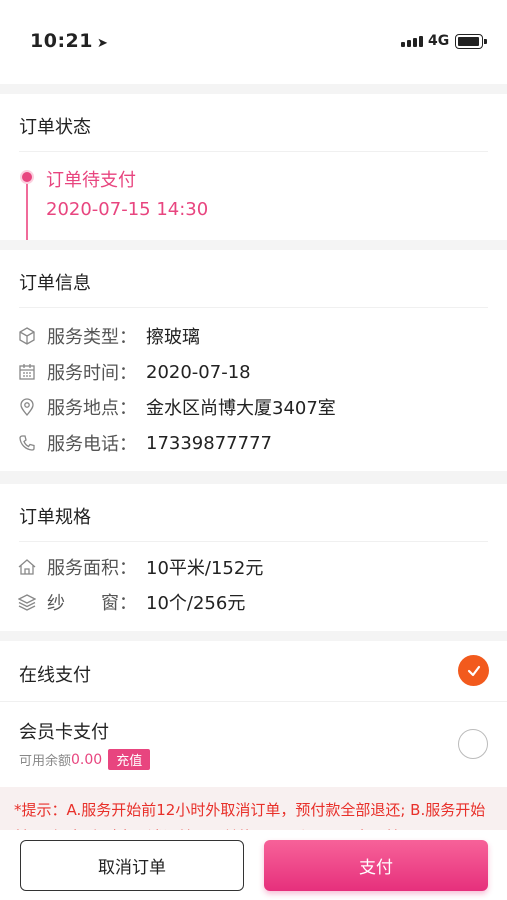 This screenshot has width=507, height=900. Describe the element at coordinates (173, 337) in the screenshot. I see `service-type-value: 擦玻璃` at that location.